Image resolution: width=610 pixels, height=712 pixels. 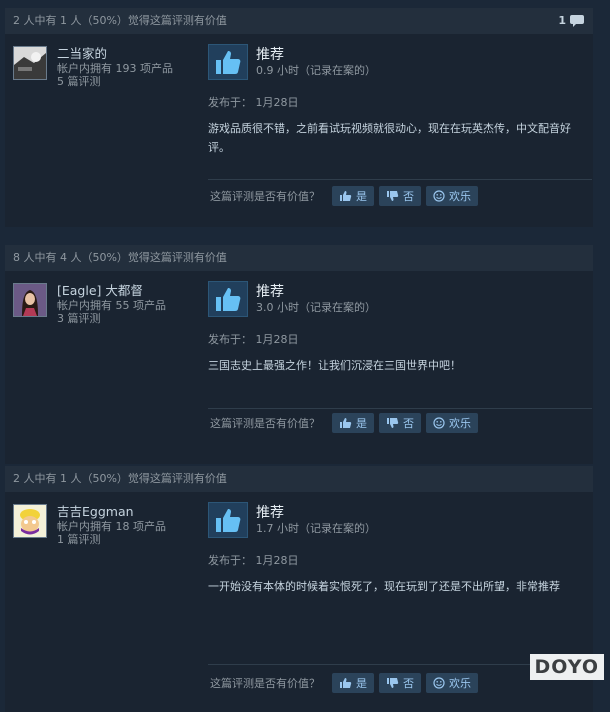 I want to click on playtime: 0.9 小时（记录在案的）, so click(x=316, y=70).